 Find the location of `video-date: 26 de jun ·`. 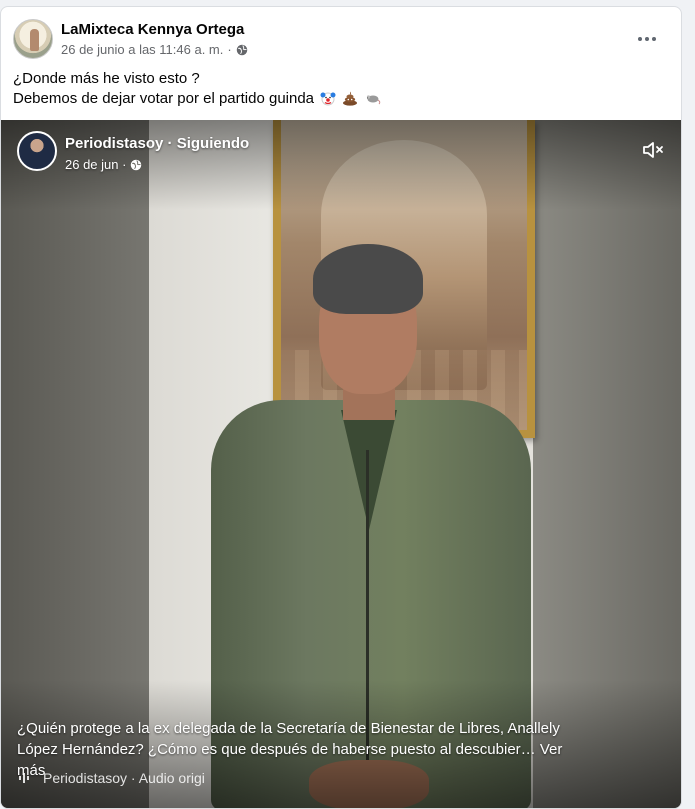

video-date: 26 de jun · is located at coordinates (95, 164).